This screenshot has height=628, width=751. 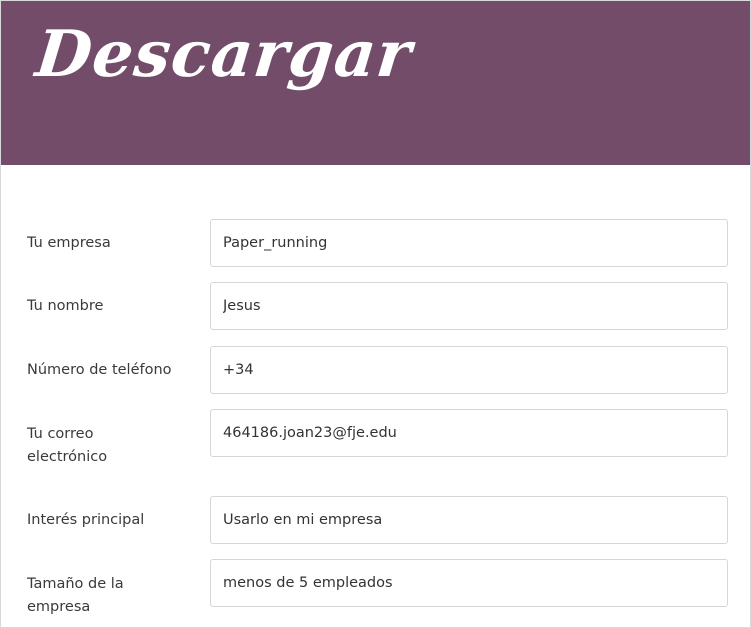 I want to click on company-size-label: Tamaño de la empresa, so click(x=75, y=595).